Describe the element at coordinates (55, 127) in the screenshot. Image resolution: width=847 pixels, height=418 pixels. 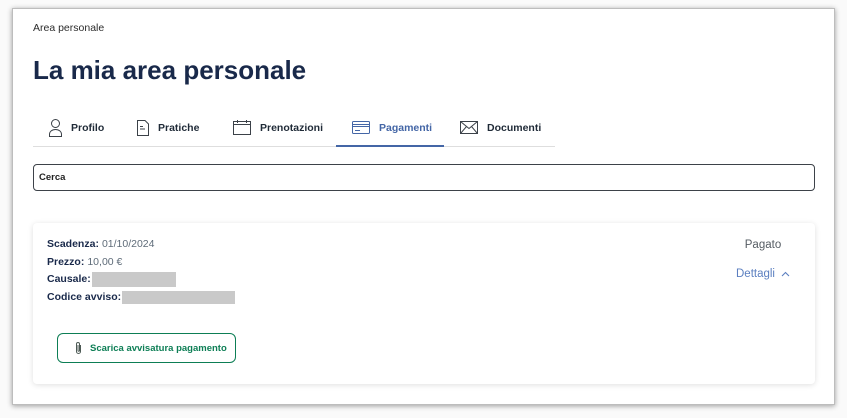
I see `user-icon` at that location.